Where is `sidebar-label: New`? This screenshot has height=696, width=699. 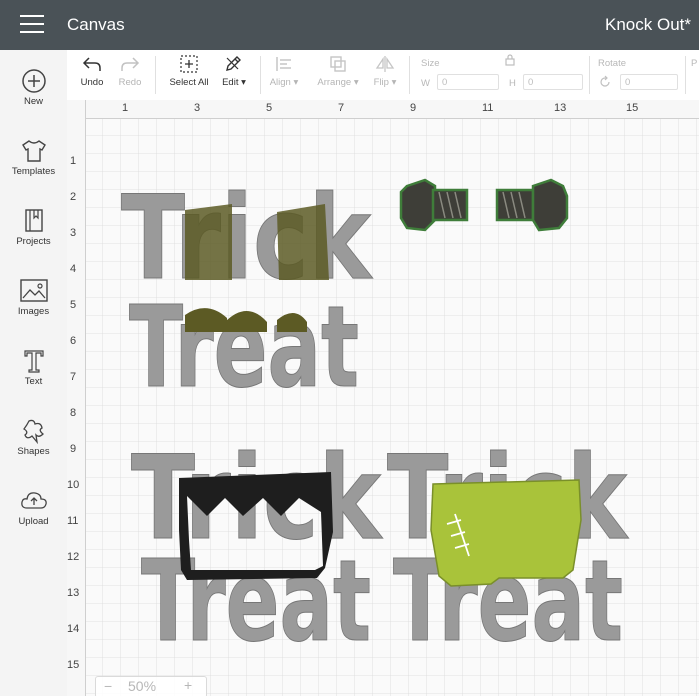 sidebar-label: New is located at coordinates (33, 101).